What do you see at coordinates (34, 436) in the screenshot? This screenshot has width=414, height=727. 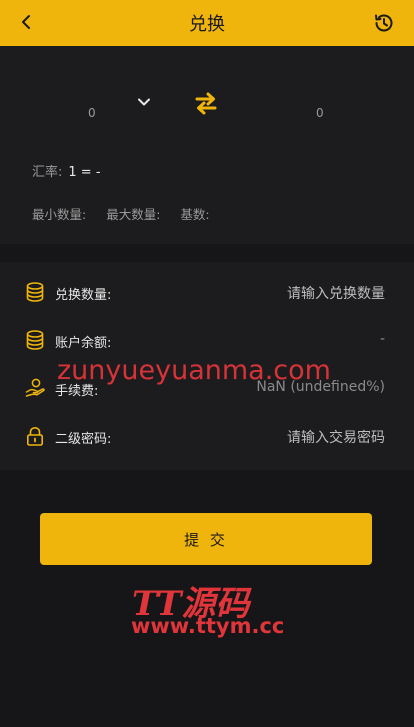 I see `lock-icon` at bounding box center [34, 436].